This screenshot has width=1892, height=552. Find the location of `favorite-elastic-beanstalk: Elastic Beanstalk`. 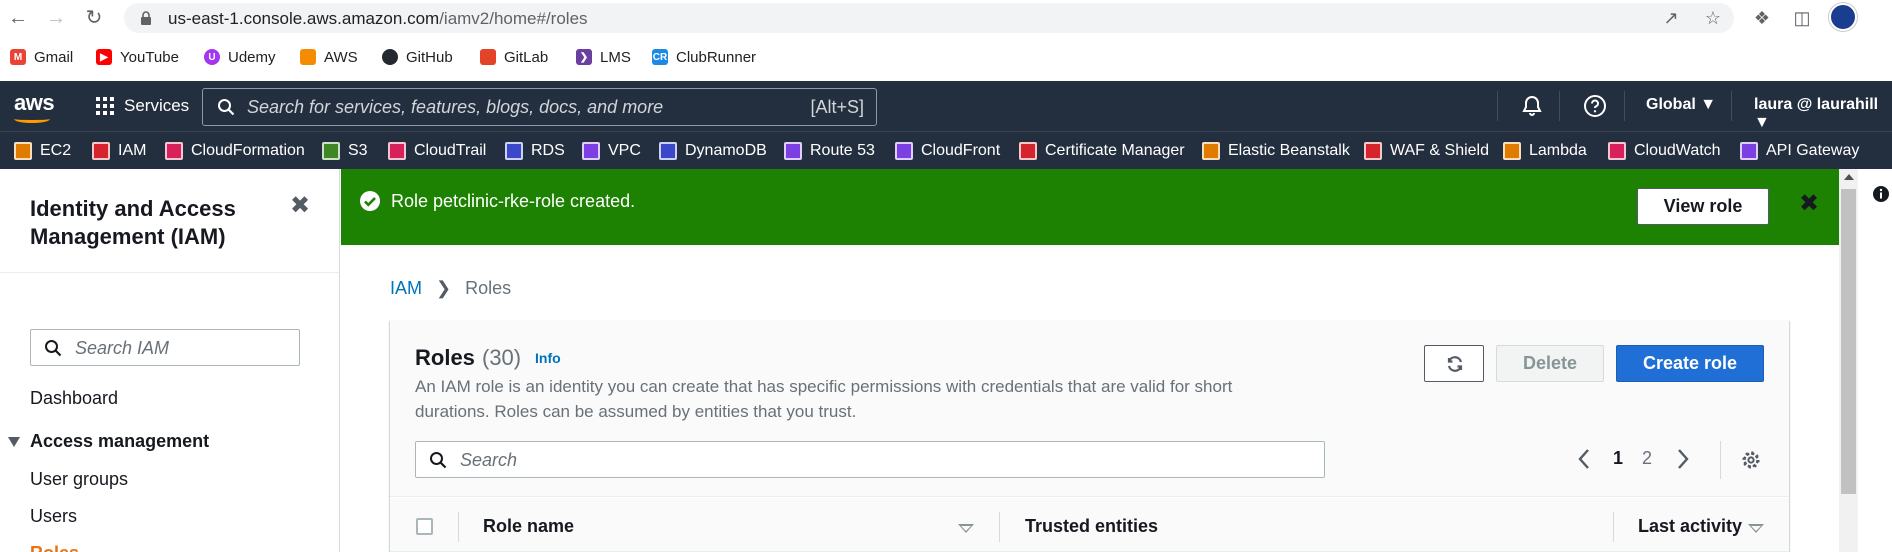

favorite-elastic-beanstalk: Elastic Beanstalk is located at coordinates (1276, 151).